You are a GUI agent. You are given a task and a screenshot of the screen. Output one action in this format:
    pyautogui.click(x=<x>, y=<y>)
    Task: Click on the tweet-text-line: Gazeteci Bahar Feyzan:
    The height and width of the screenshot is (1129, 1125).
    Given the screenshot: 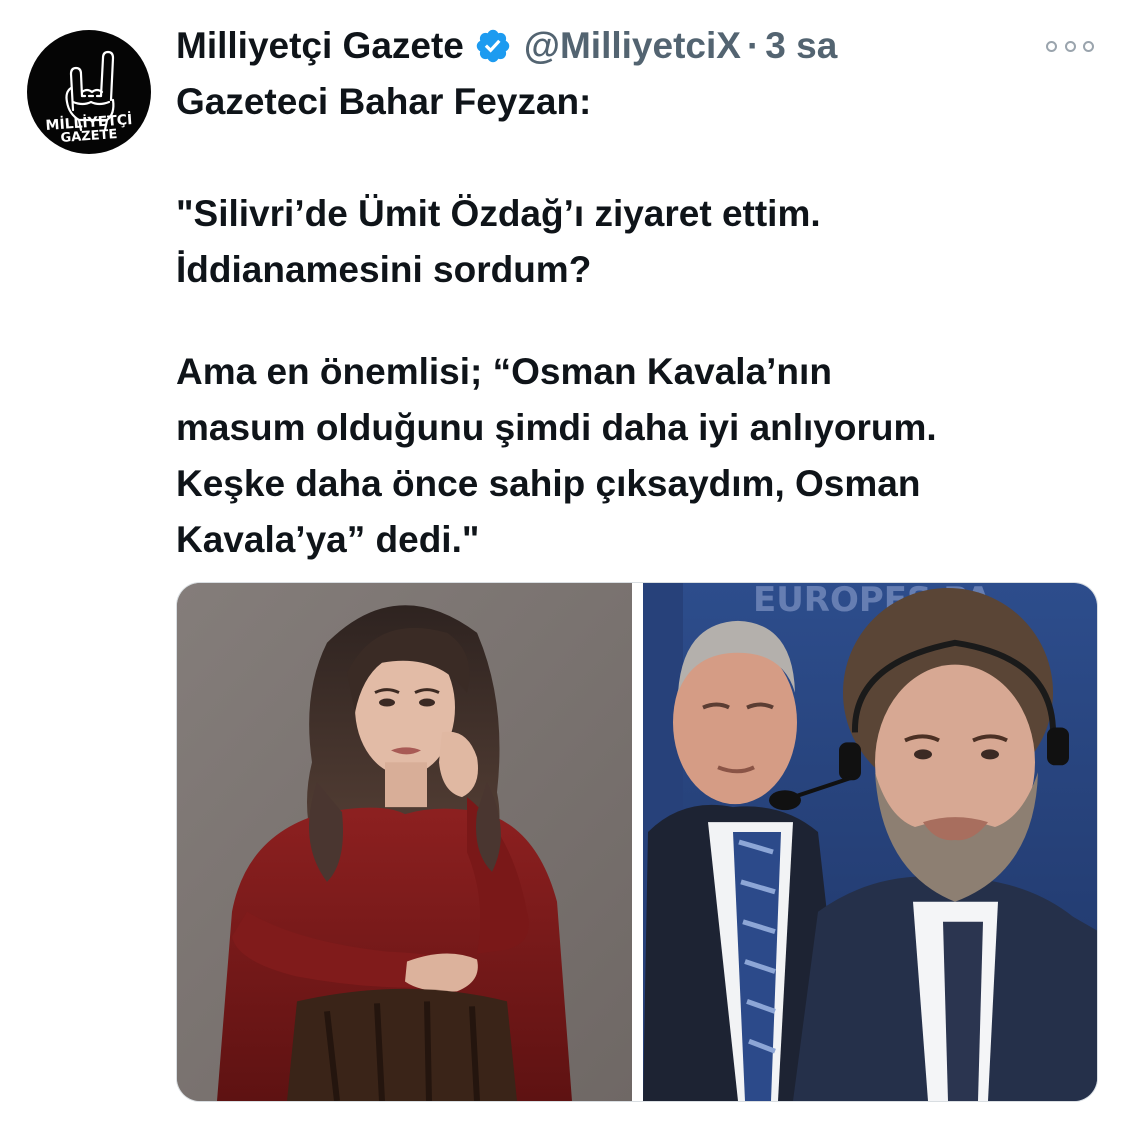 What is the action you would take?
    pyautogui.click(x=384, y=101)
    